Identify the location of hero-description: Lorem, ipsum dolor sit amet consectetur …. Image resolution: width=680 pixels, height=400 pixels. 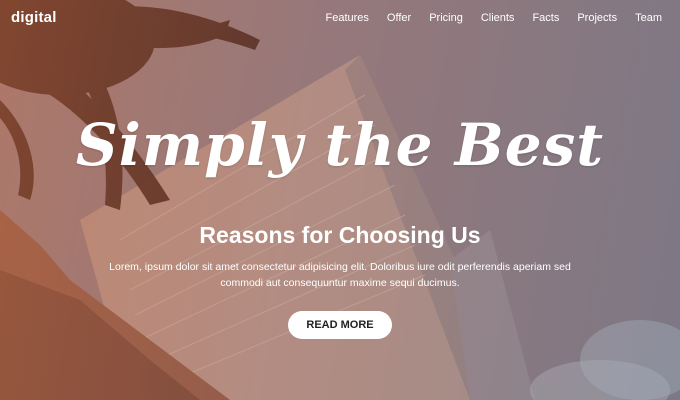
(340, 275).